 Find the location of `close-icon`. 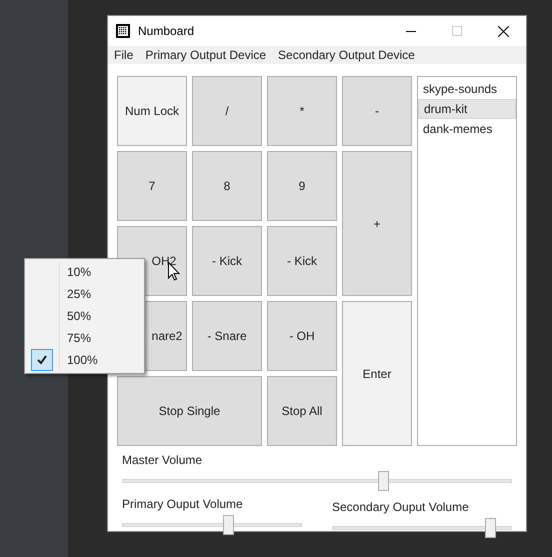

close-icon is located at coordinates (503, 31).